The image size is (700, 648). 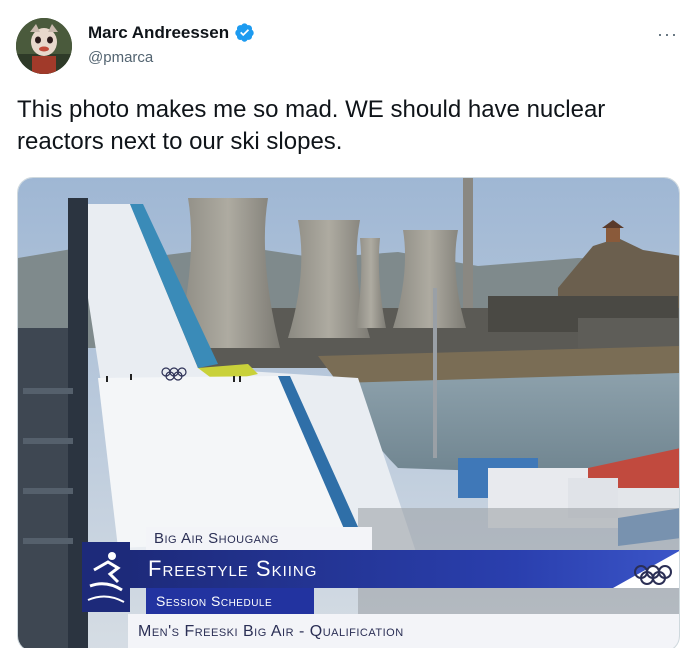 I want to click on avatar-icon, so click(x=44, y=46).